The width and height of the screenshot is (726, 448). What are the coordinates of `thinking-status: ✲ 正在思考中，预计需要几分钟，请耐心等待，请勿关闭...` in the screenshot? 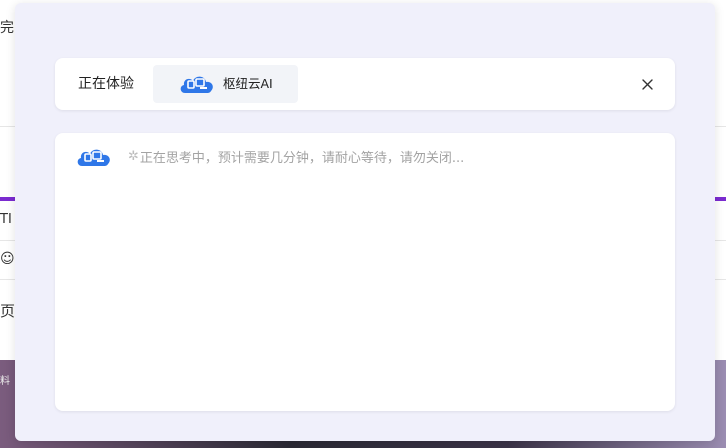 It's located at (296, 156).